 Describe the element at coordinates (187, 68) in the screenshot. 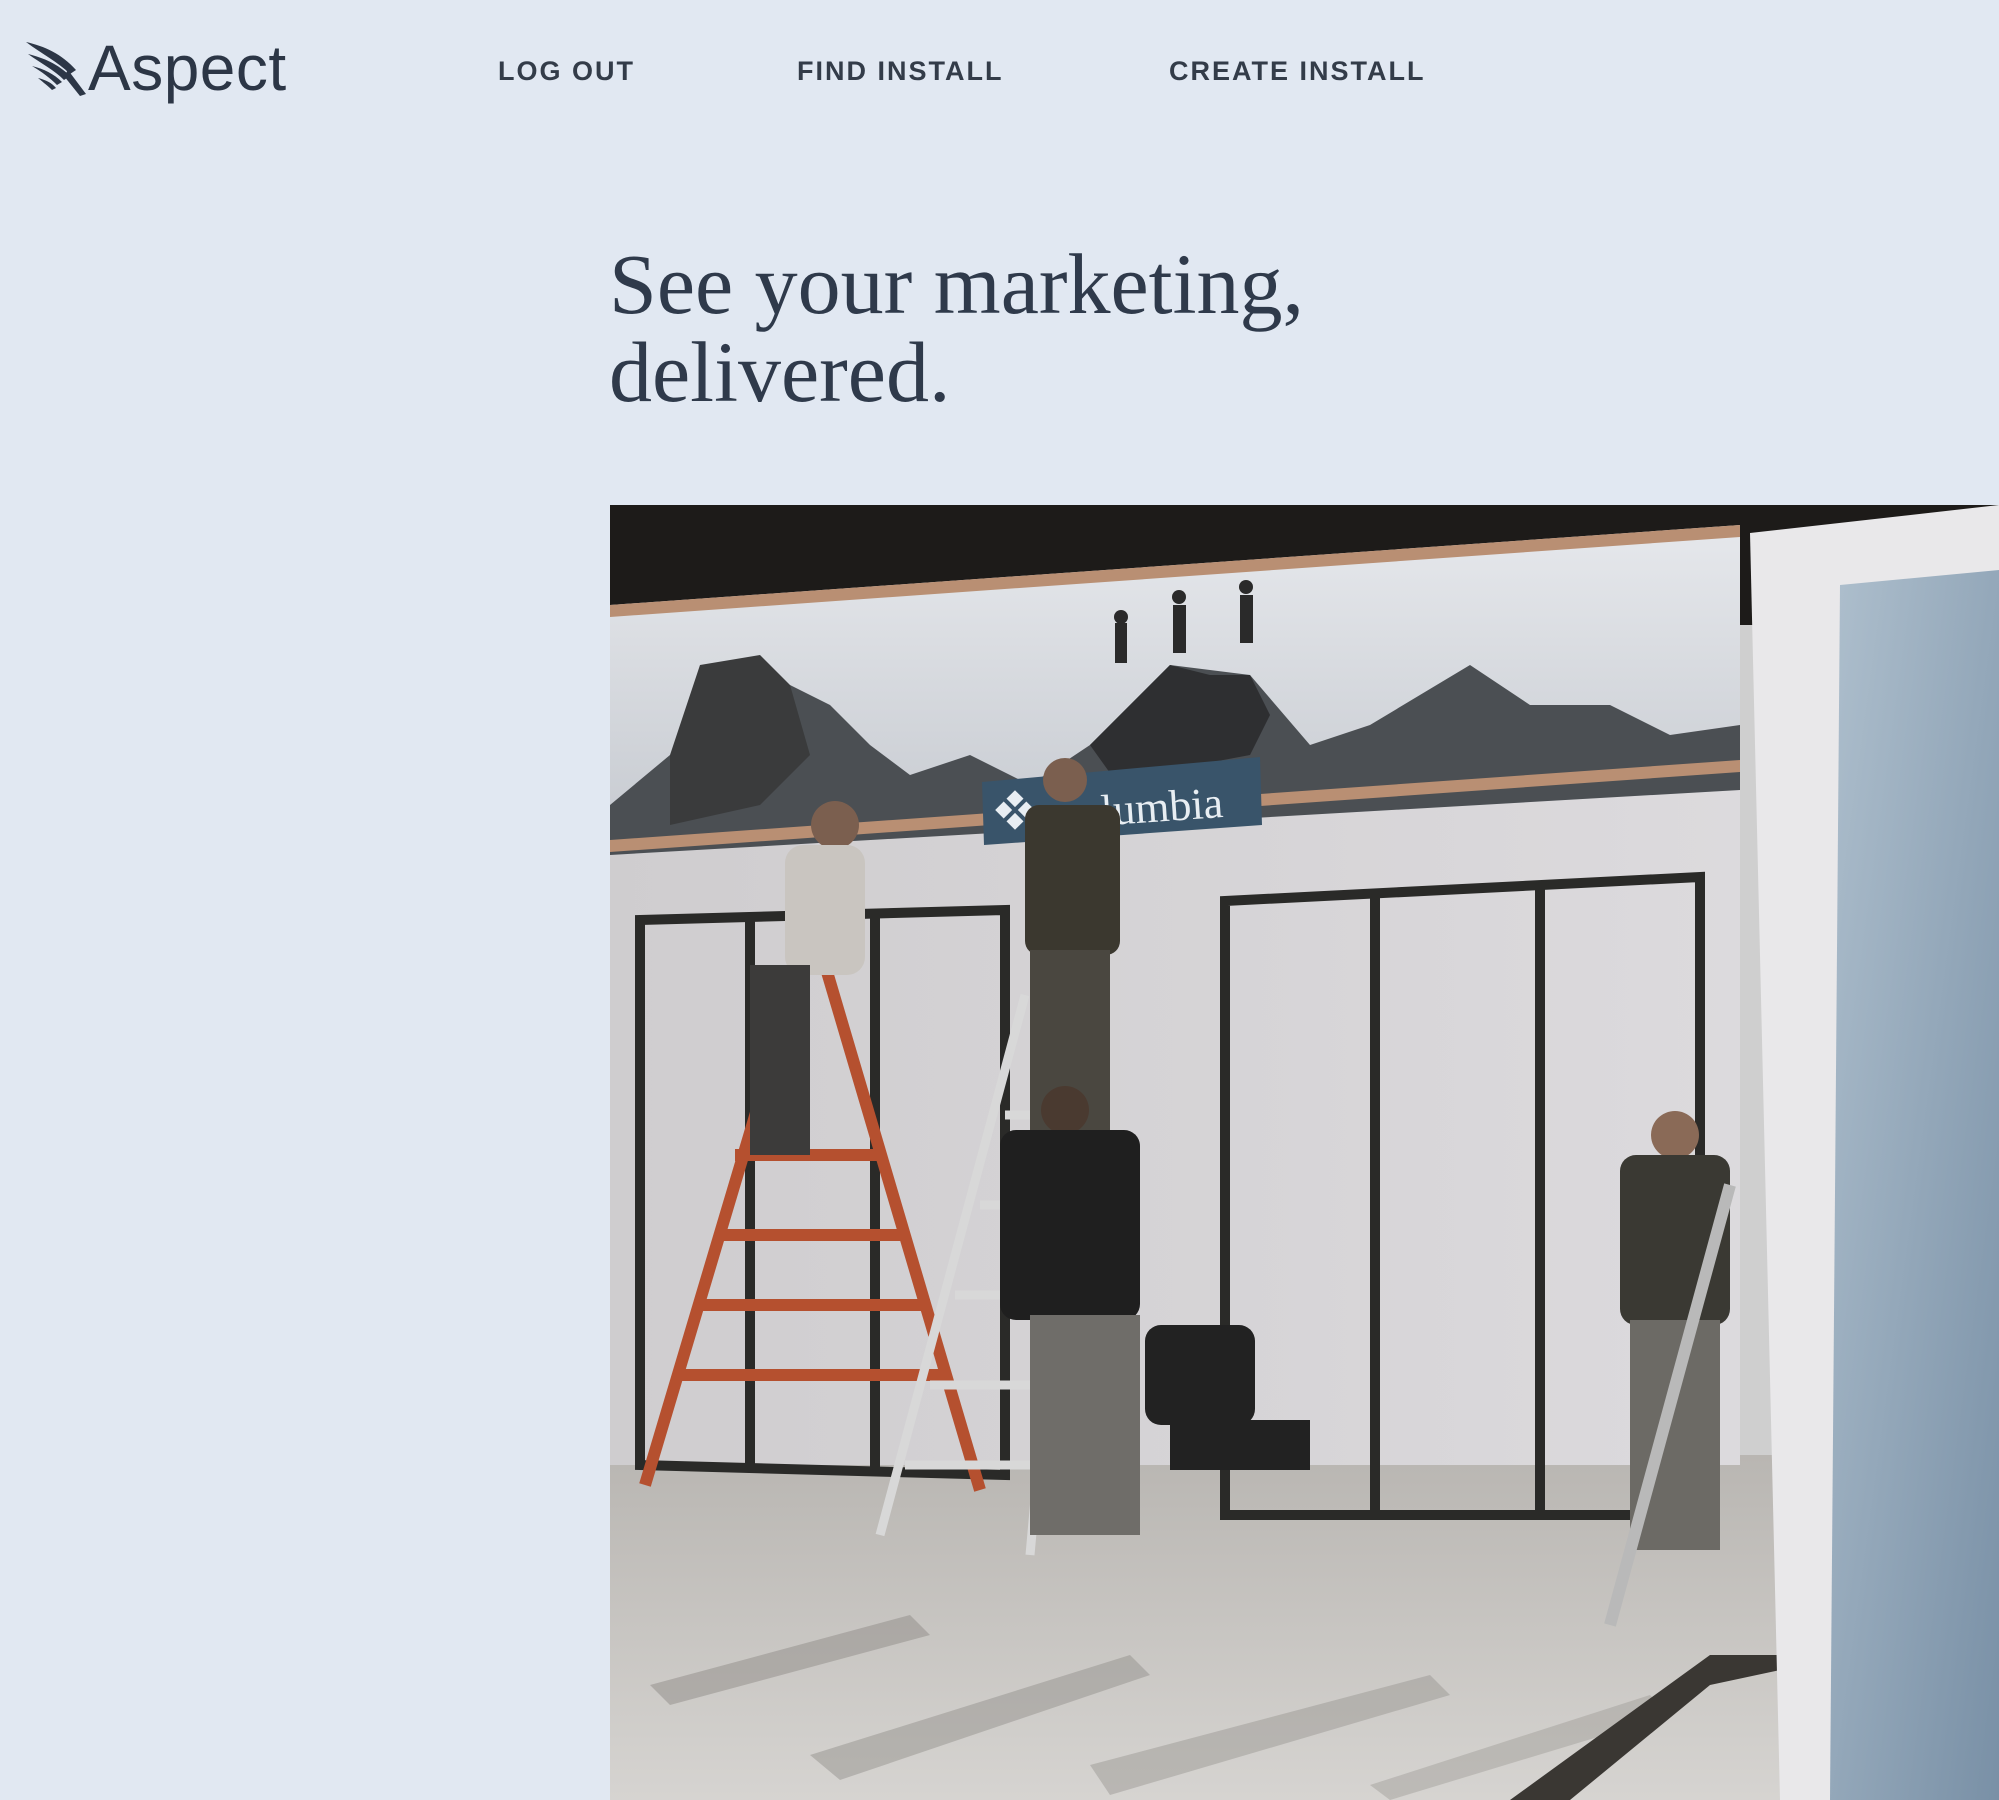

I see `brand-name: Aspect` at that location.